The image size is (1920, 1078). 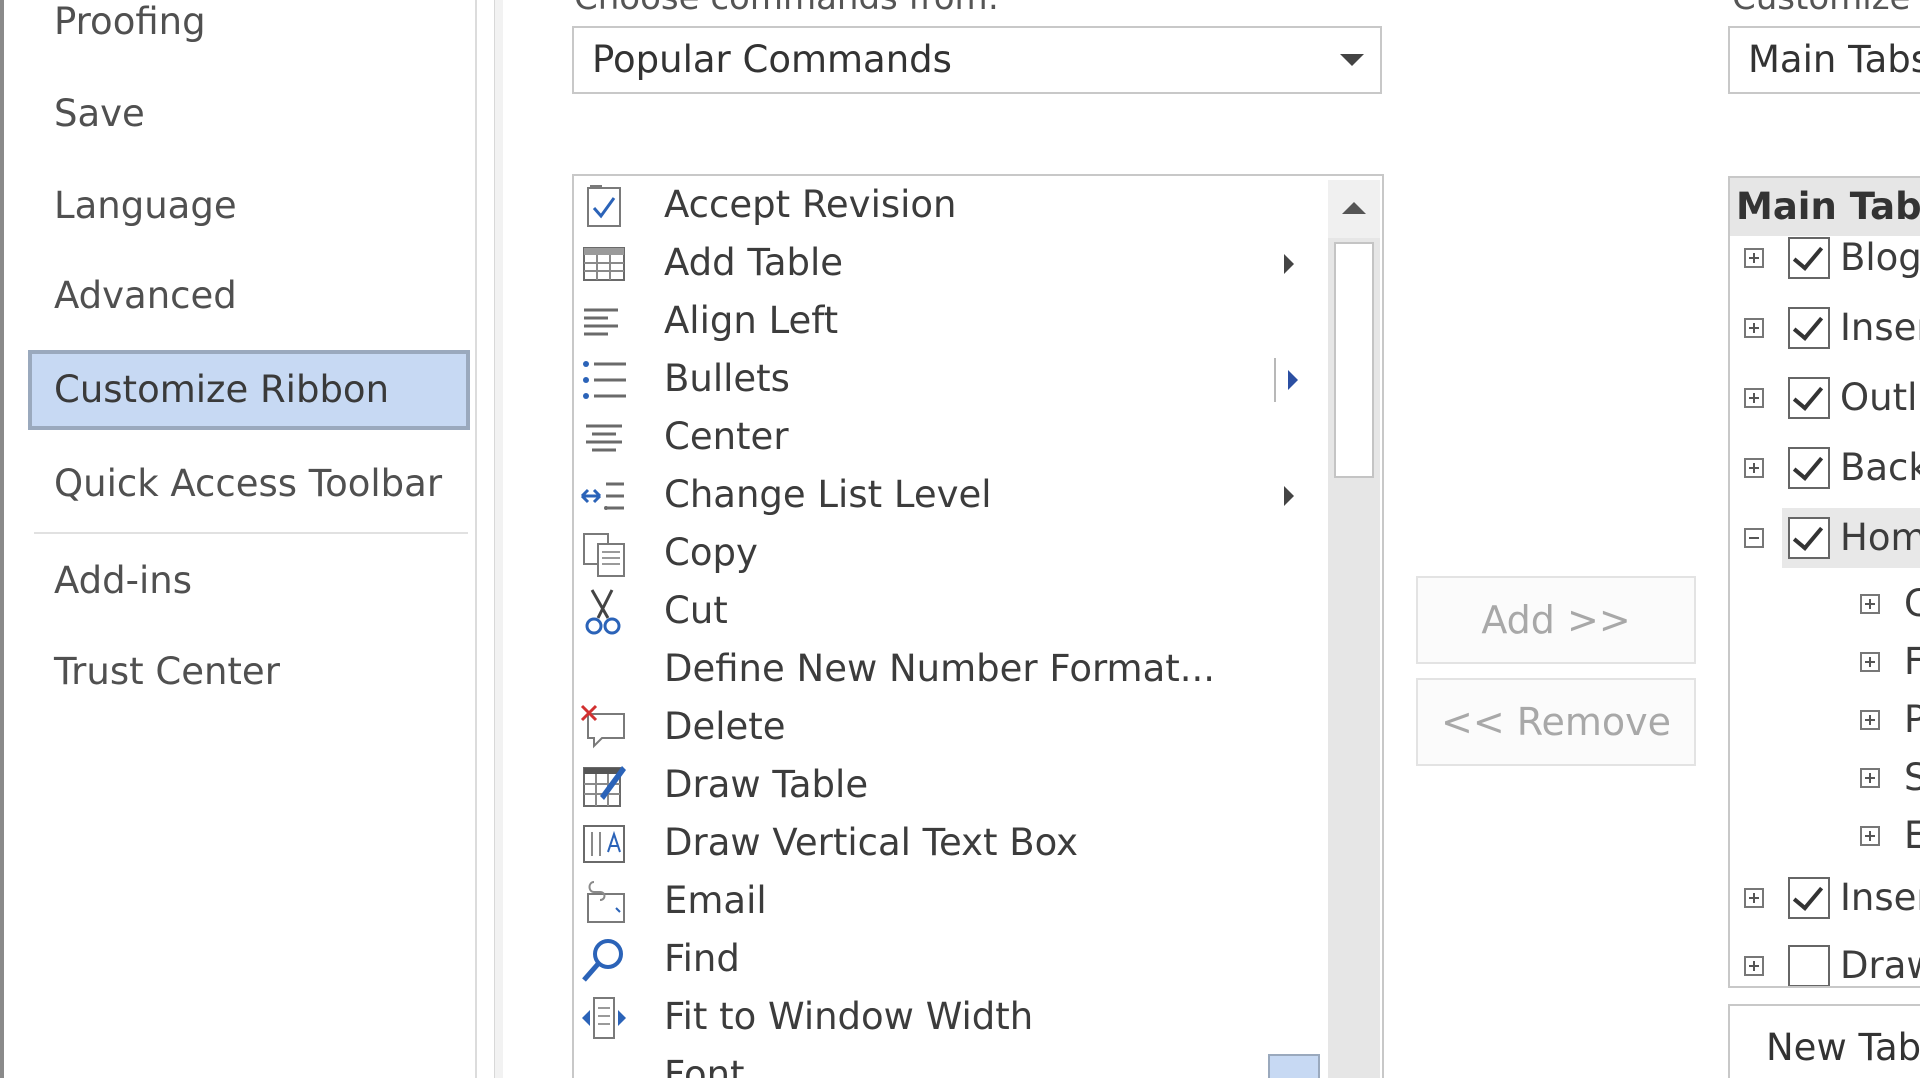 I want to click on list-item: Delete, so click(x=944, y=727).